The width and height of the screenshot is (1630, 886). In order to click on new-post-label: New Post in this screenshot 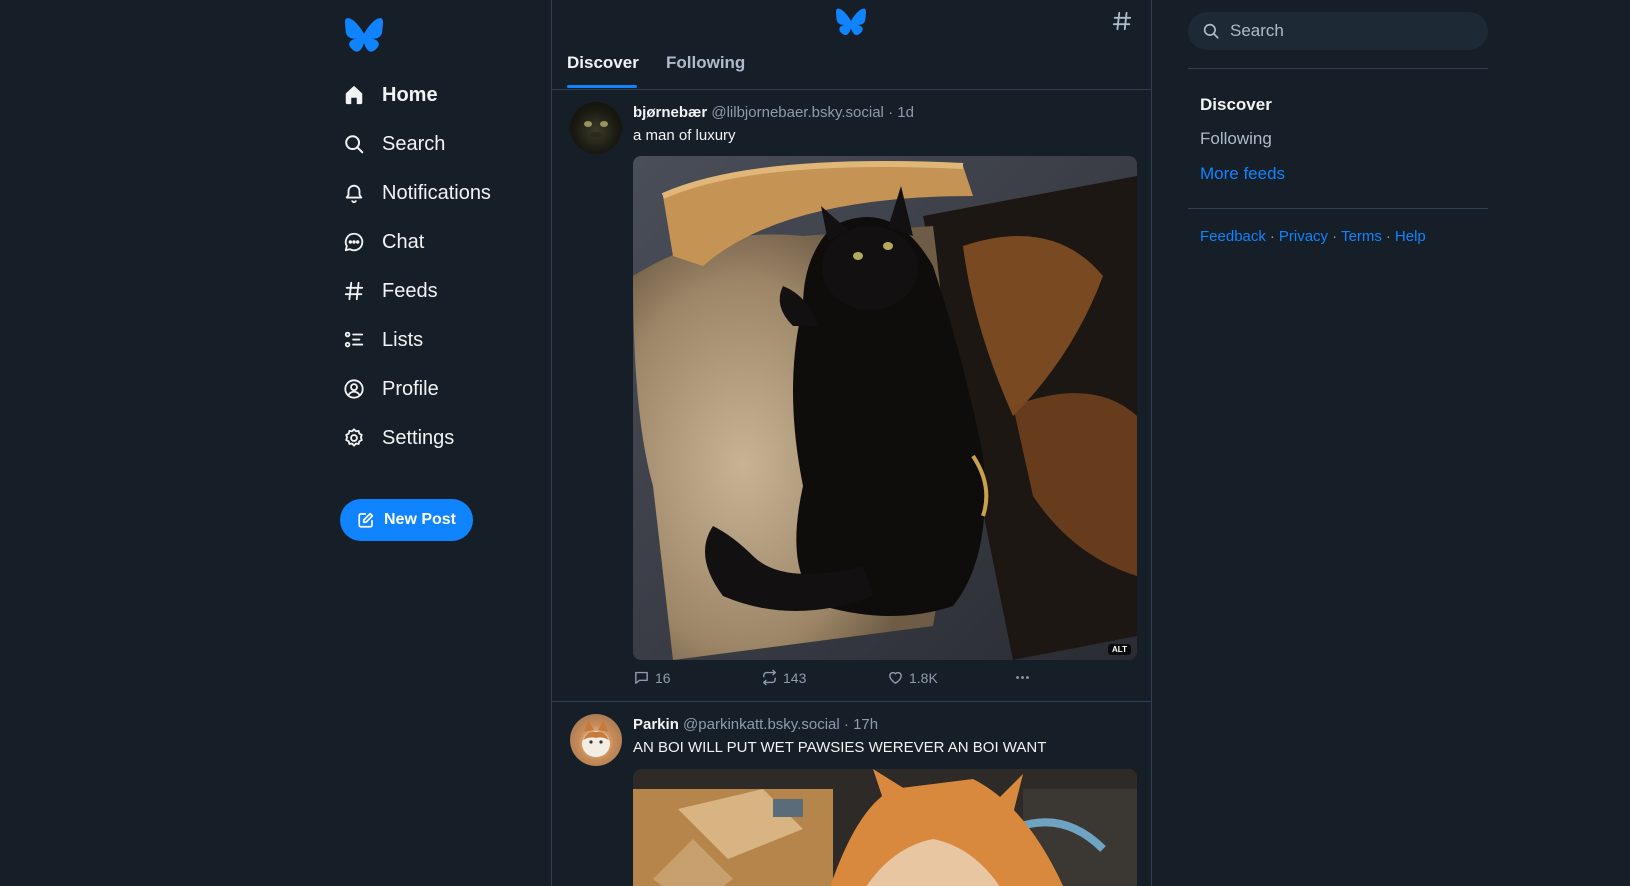, I will do `click(419, 519)`.